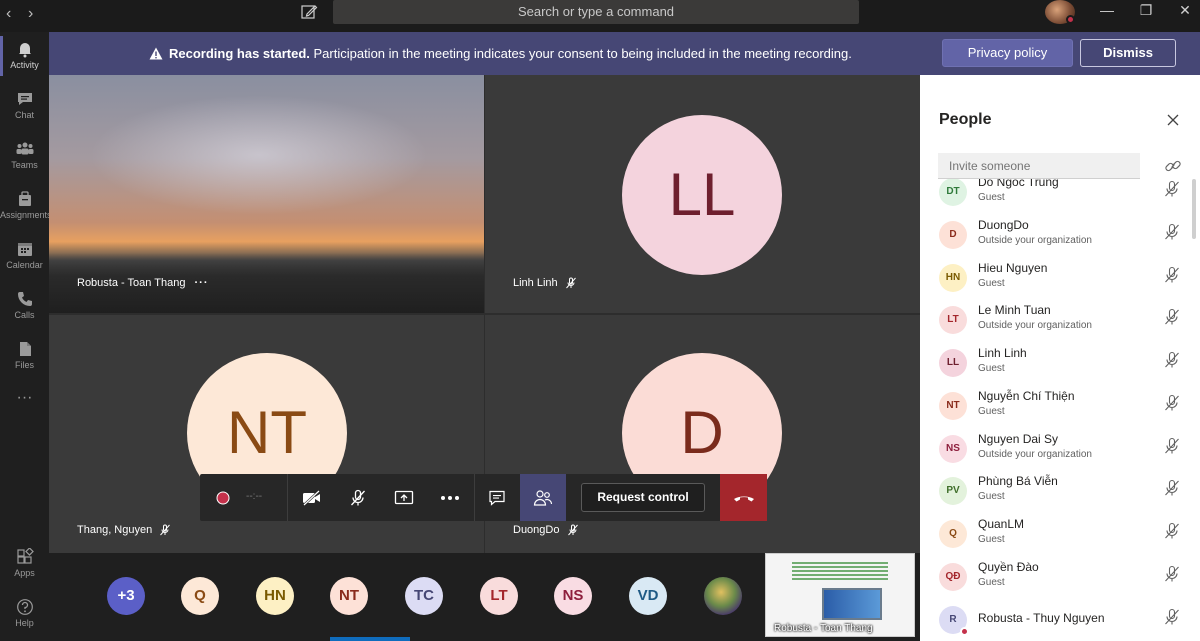 Image resolution: width=1200 pixels, height=641 pixels. I want to click on request-control-button: Request control, so click(643, 497).